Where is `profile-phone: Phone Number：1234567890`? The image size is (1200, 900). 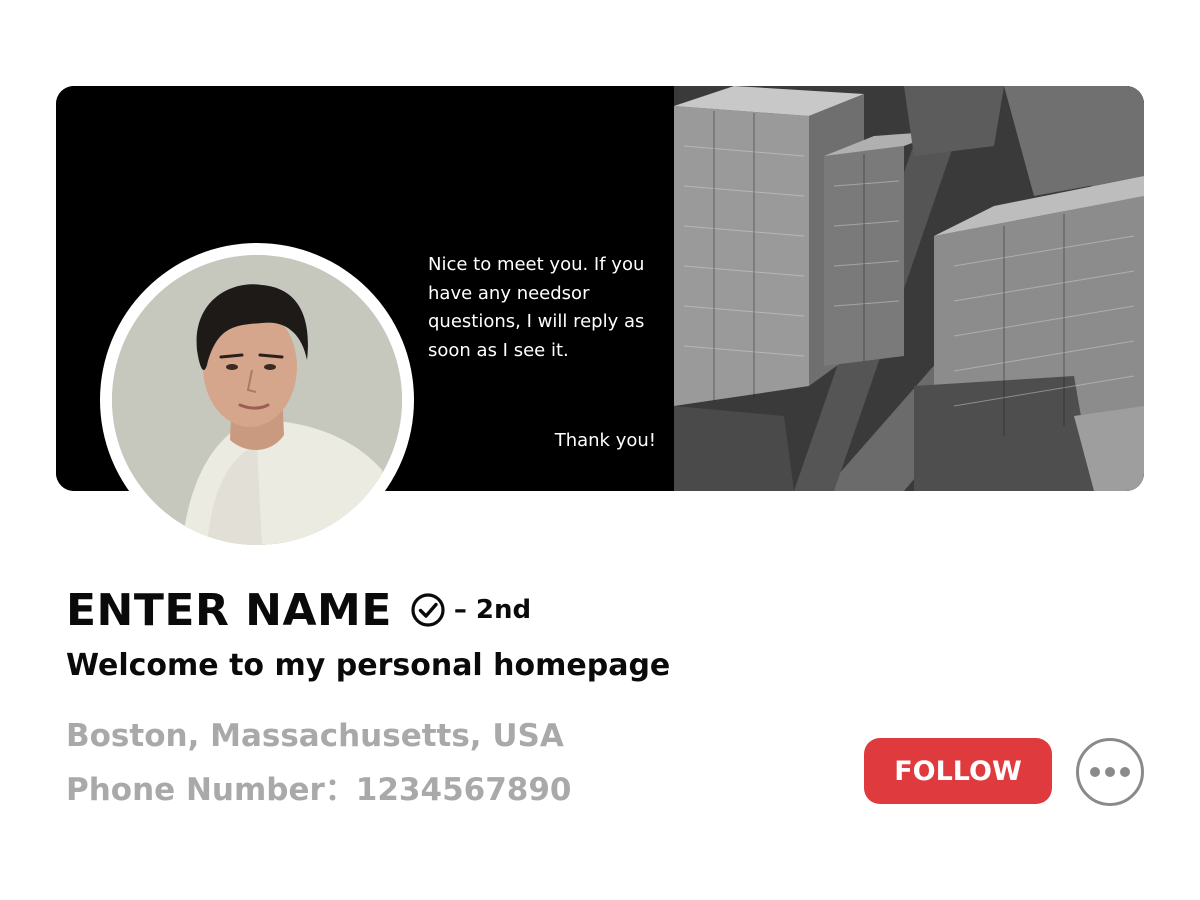
profile-phone: Phone Number：1234567890 is located at coordinates (319, 790).